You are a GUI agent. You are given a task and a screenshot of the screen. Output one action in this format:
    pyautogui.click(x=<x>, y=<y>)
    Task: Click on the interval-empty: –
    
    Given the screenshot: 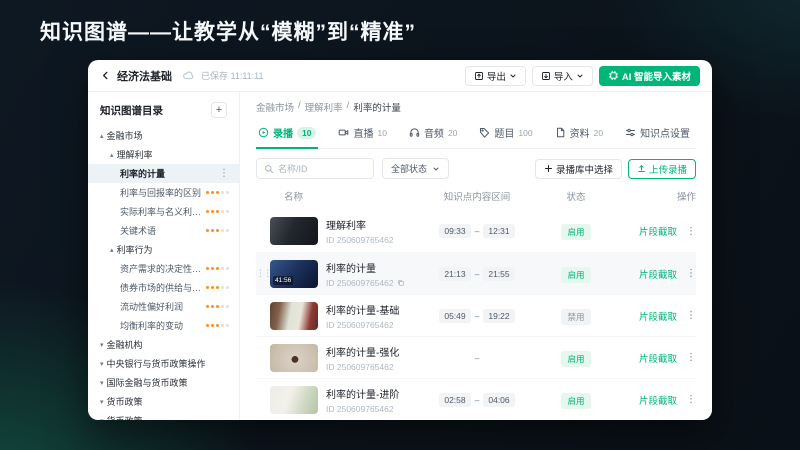 What is the action you would take?
    pyautogui.click(x=477, y=357)
    